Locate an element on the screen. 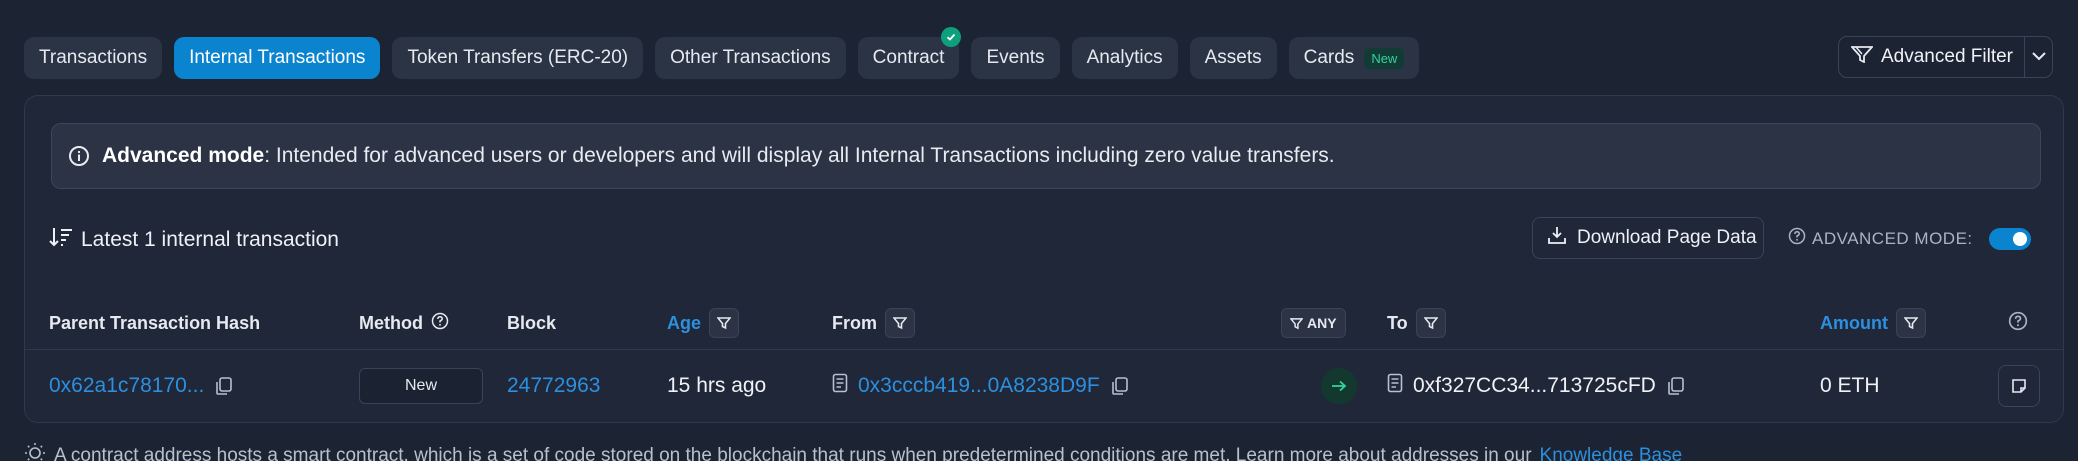  advanced-mode-toggle is located at coordinates (2009, 238).